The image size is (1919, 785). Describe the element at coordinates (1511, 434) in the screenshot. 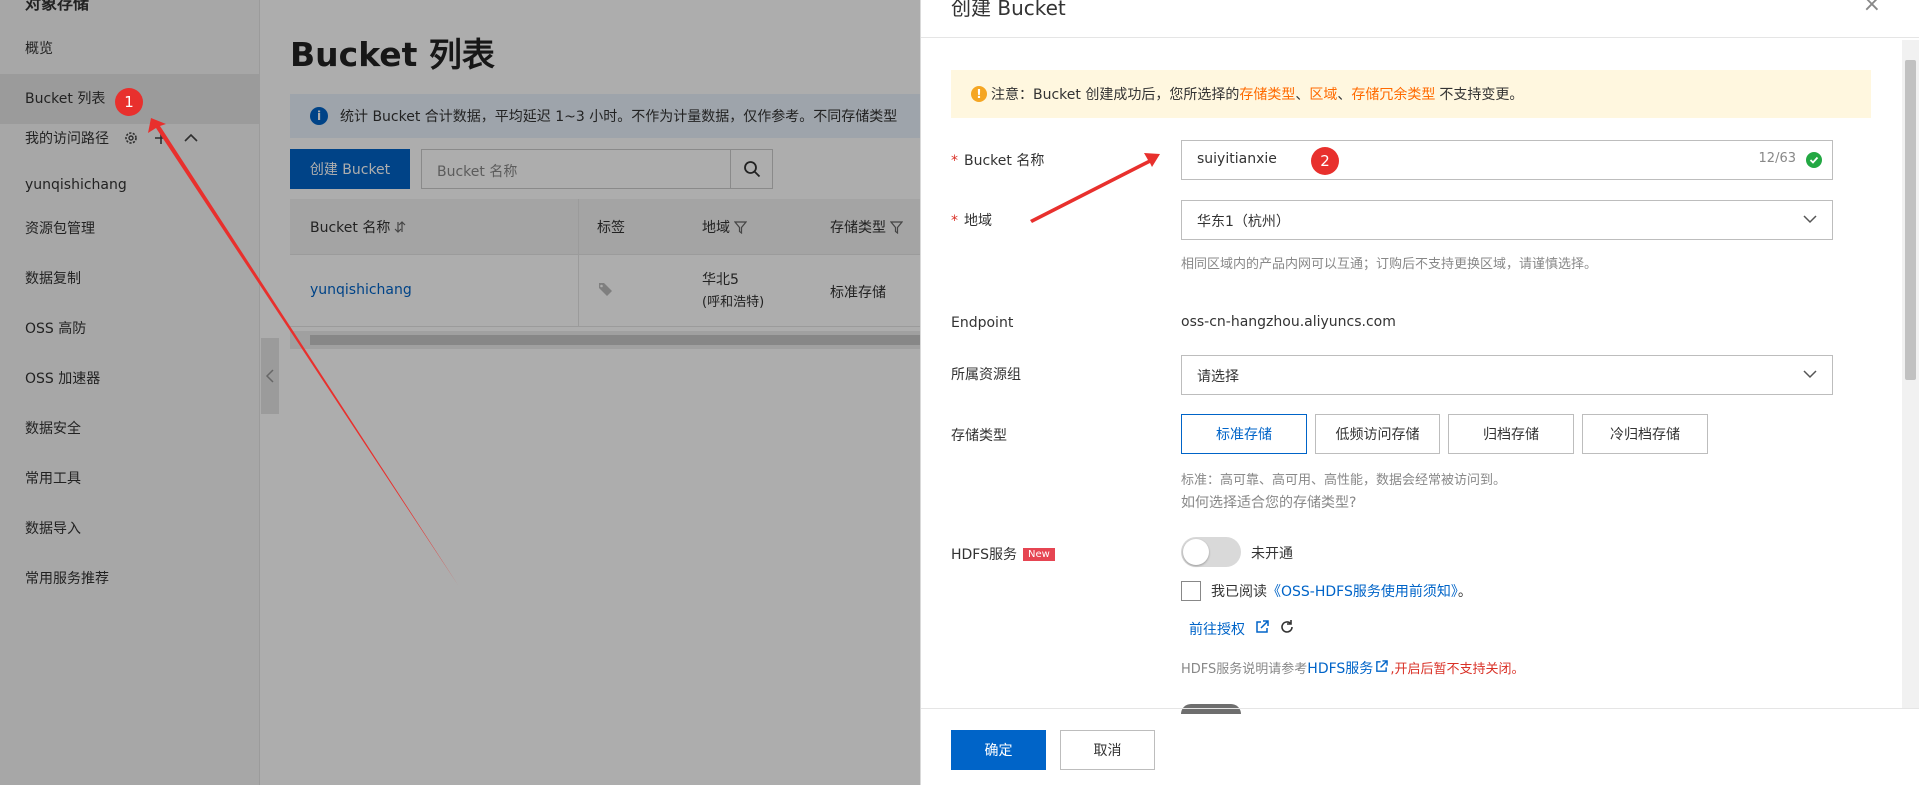

I see `storage-option-archive: 归档存储` at that location.